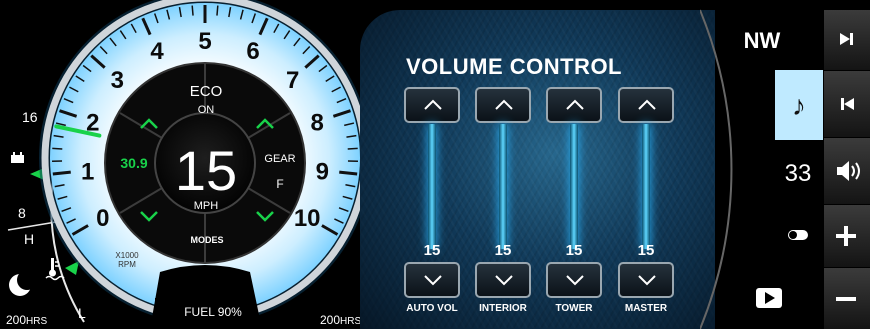  Describe the element at coordinates (798, 235) in the screenshot. I see `toggle-icon` at that location.